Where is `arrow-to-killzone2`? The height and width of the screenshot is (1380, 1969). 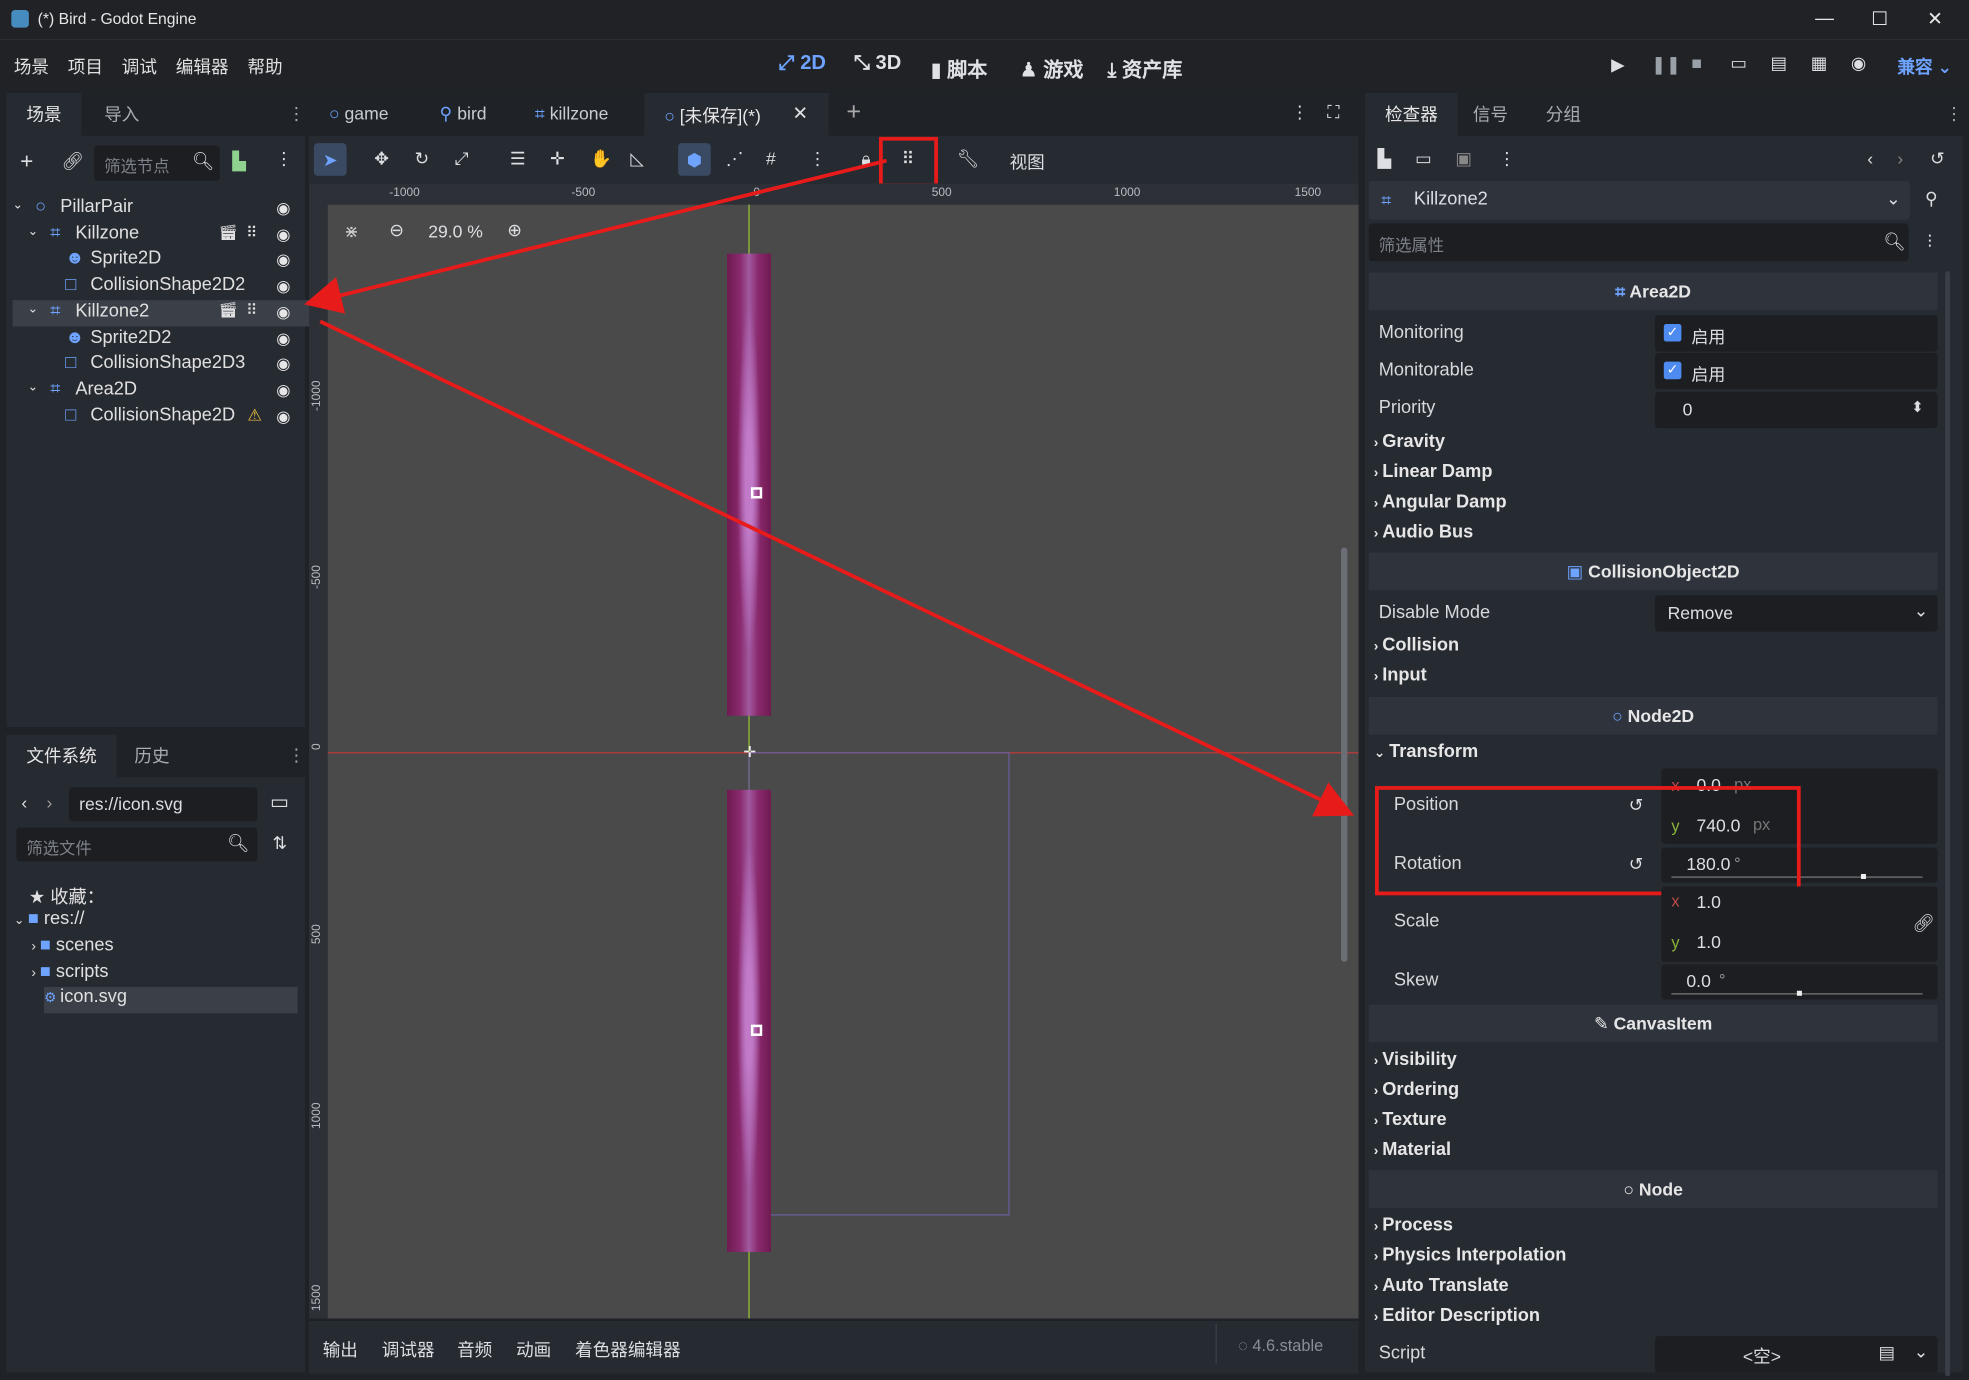
arrow-to-killzone2 is located at coordinates (595, 236).